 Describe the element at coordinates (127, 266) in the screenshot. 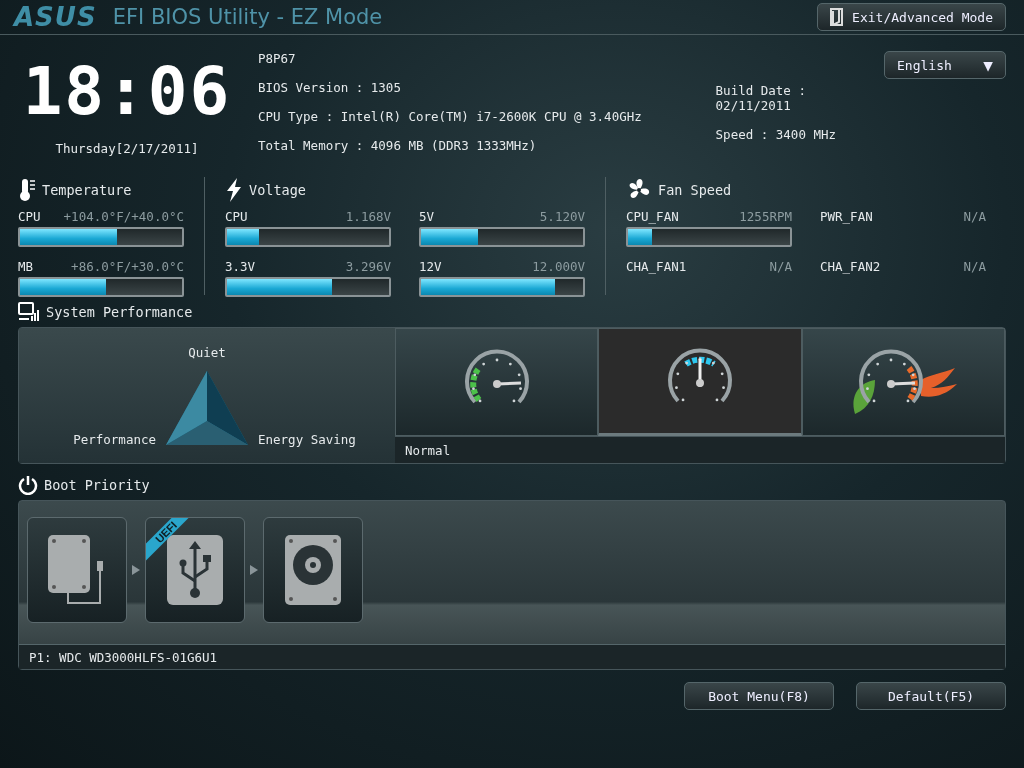

I see `sensor-reading: +86.0°F/+30.0°C` at that location.